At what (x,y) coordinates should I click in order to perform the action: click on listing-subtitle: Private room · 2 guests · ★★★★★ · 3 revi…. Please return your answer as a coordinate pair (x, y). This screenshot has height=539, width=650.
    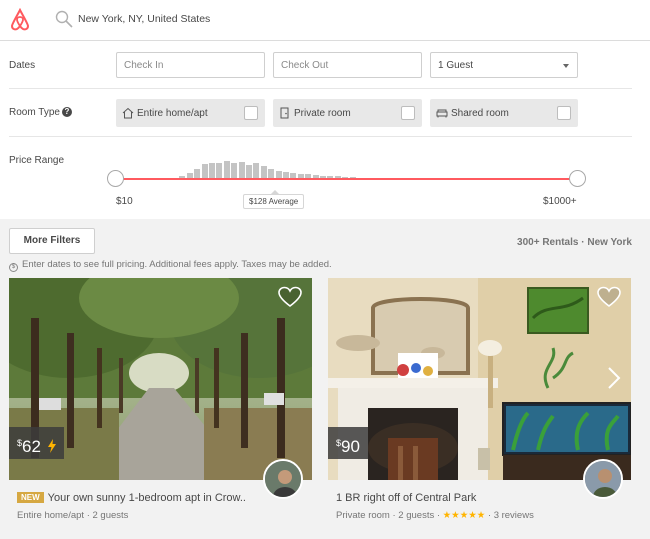
    Looking at the image, I should click on (435, 515).